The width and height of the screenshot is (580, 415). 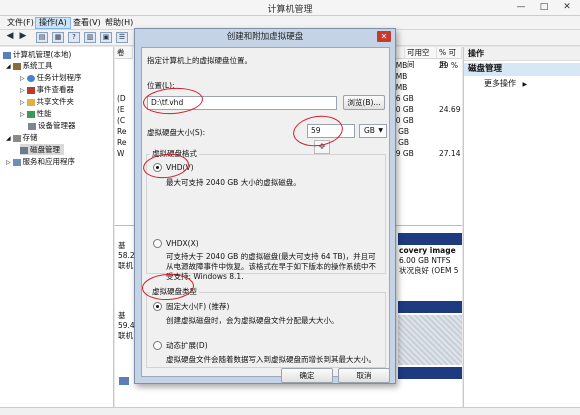 I want to click on fixed-size-label: 固定大小(F) (推荐), so click(x=197, y=307).